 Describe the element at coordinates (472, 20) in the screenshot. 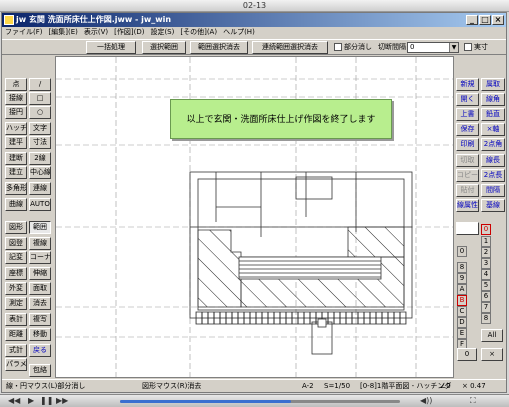

I see `minimize-button: _` at that location.